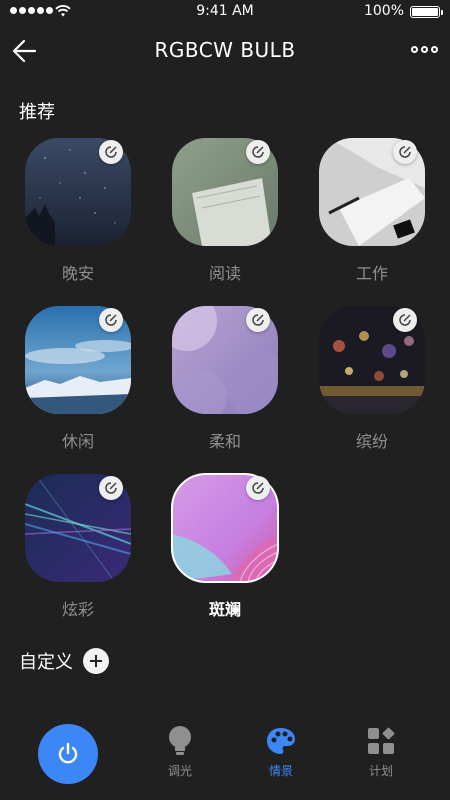 Image resolution: width=450 pixels, height=800 pixels. Describe the element at coordinates (372, 379) in the screenshot. I see `scene-colorful: 缤纷` at that location.